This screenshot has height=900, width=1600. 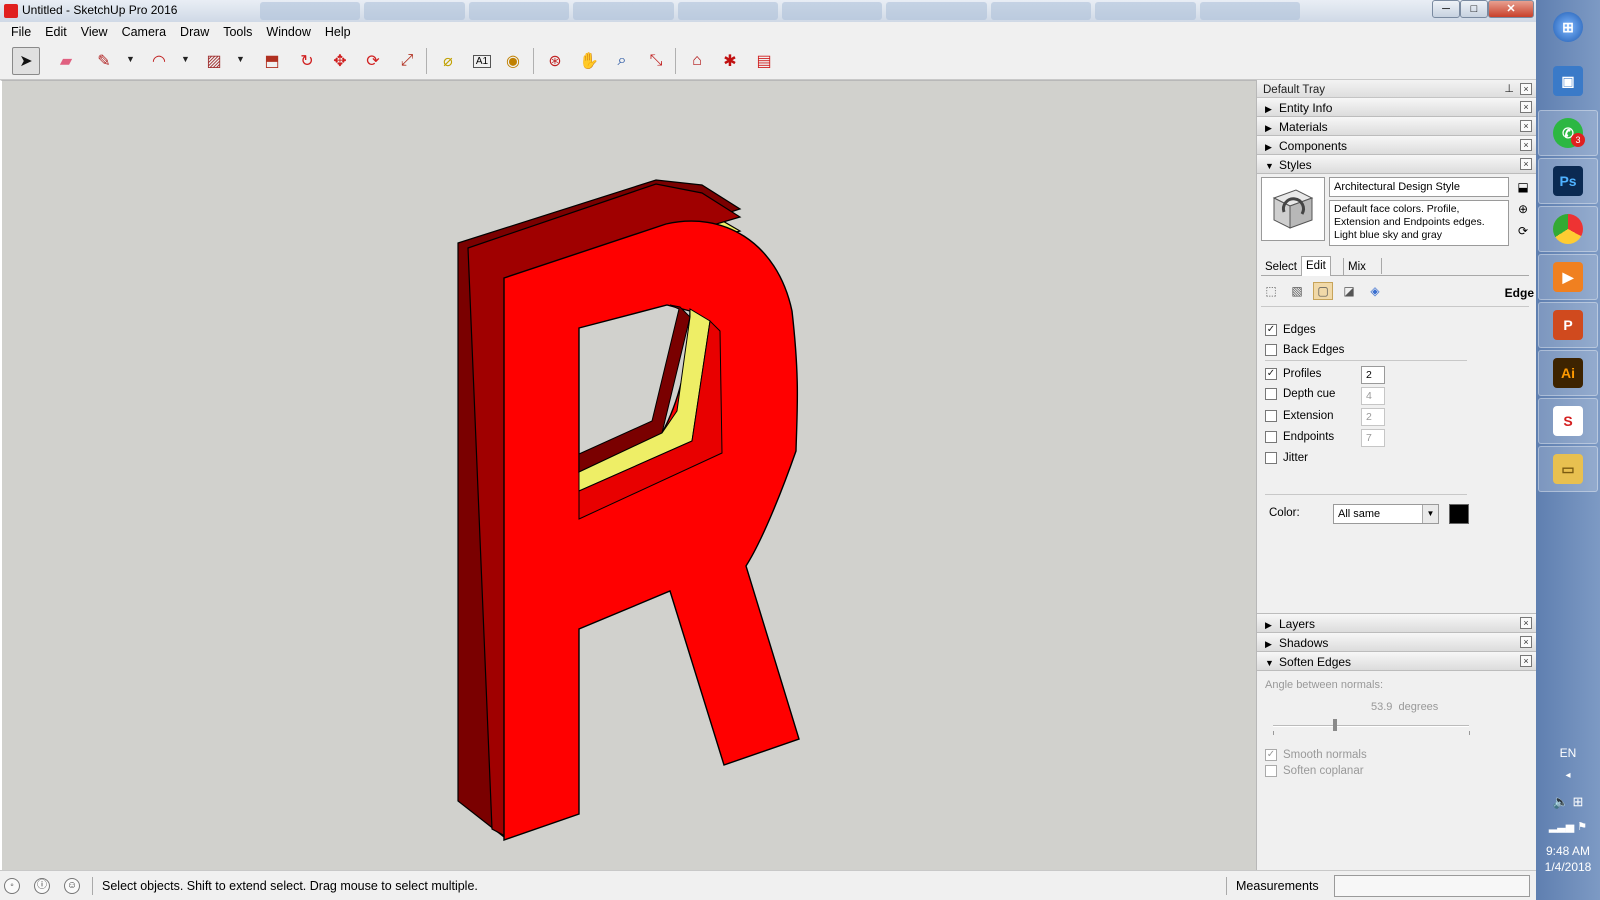 I want to click on clock-date: 1/4/2018, so click(x=1568, y=867).